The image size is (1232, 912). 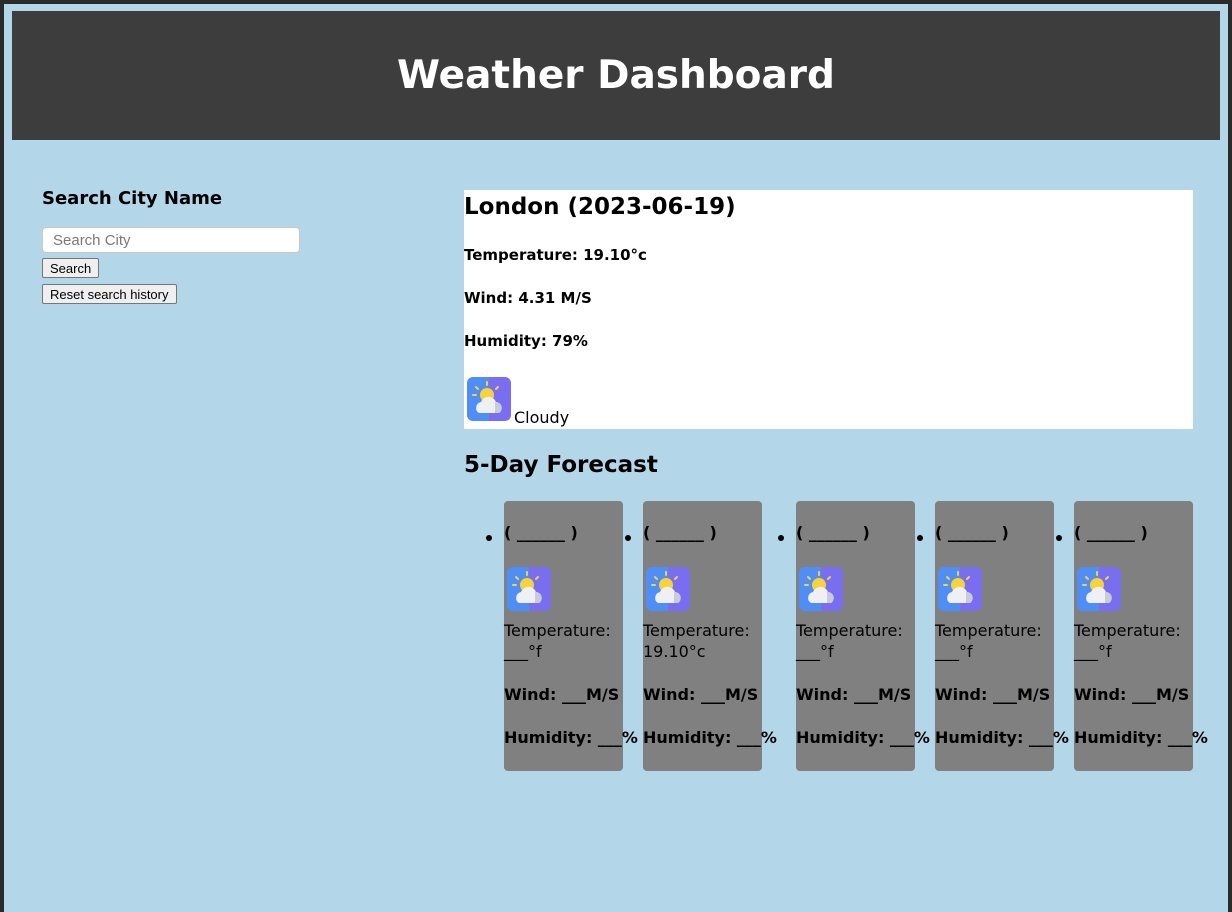 I want to click on current-wind: Wind: 4.31 M/S, so click(x=528, y=298).